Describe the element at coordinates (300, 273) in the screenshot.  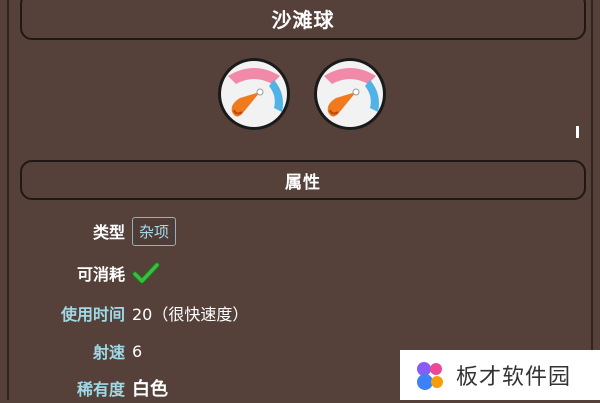
I see `property-row-consumable: 可消耗` at that location.